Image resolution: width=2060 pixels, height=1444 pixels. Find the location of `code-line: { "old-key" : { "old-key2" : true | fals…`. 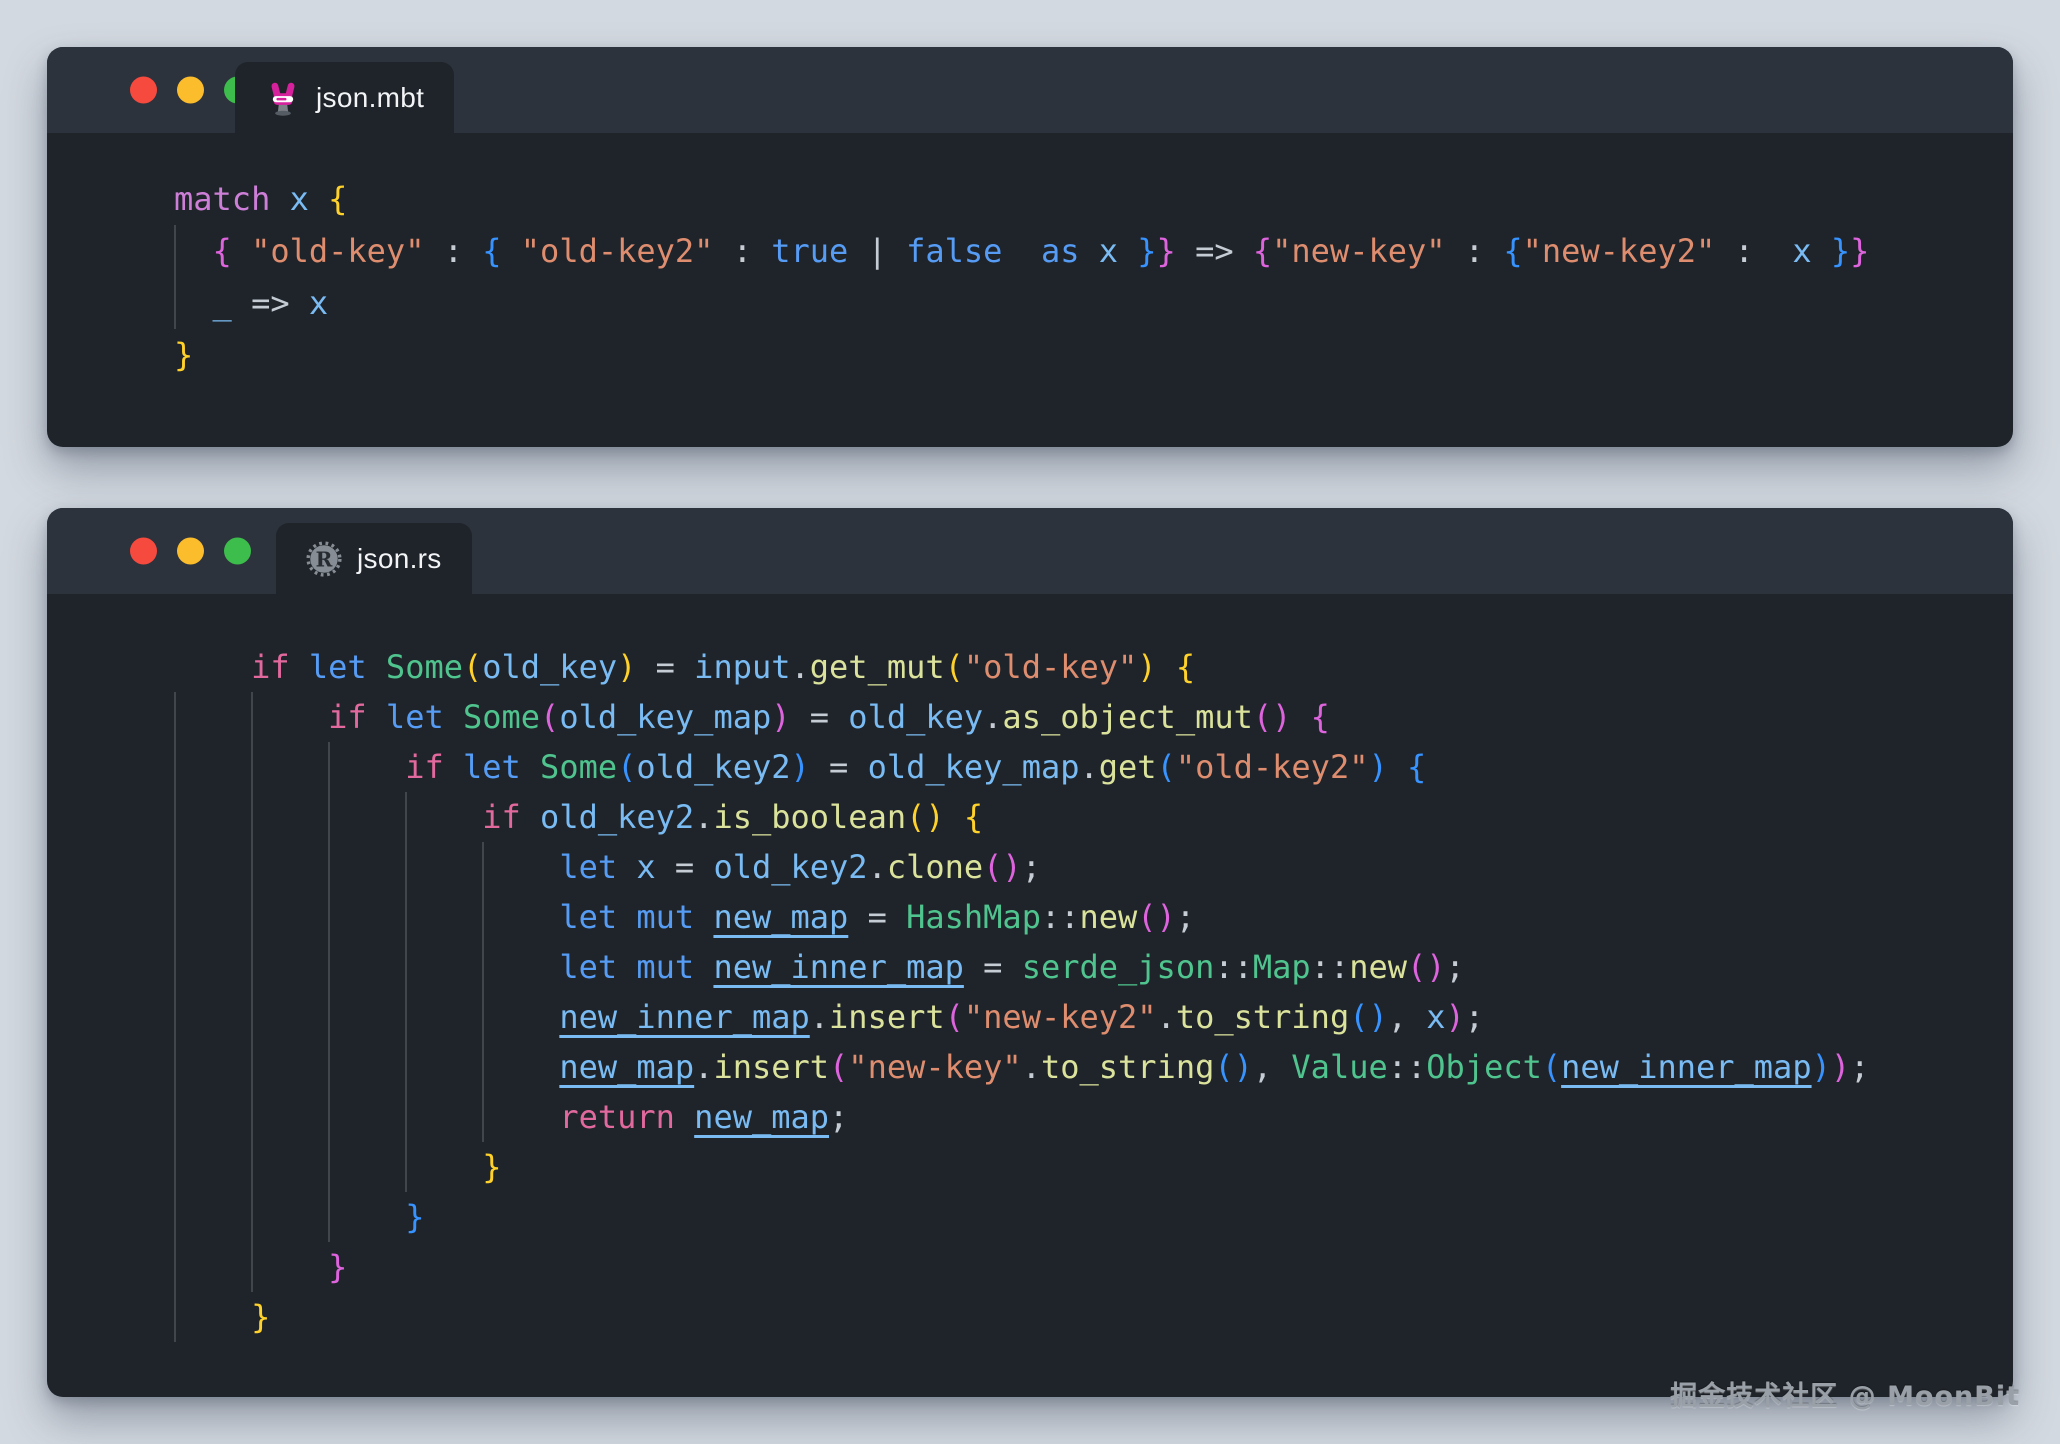

code-line: { "old-key" : { "old-key2" : true | fals… is located at coordinates (1041, 251).